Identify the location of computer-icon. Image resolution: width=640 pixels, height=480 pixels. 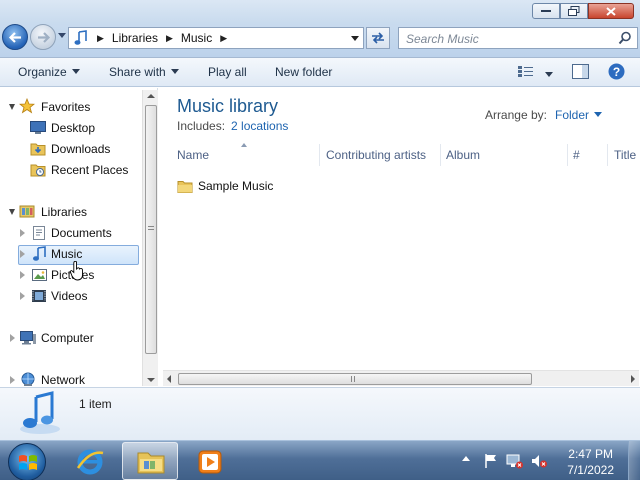
(28, 338).